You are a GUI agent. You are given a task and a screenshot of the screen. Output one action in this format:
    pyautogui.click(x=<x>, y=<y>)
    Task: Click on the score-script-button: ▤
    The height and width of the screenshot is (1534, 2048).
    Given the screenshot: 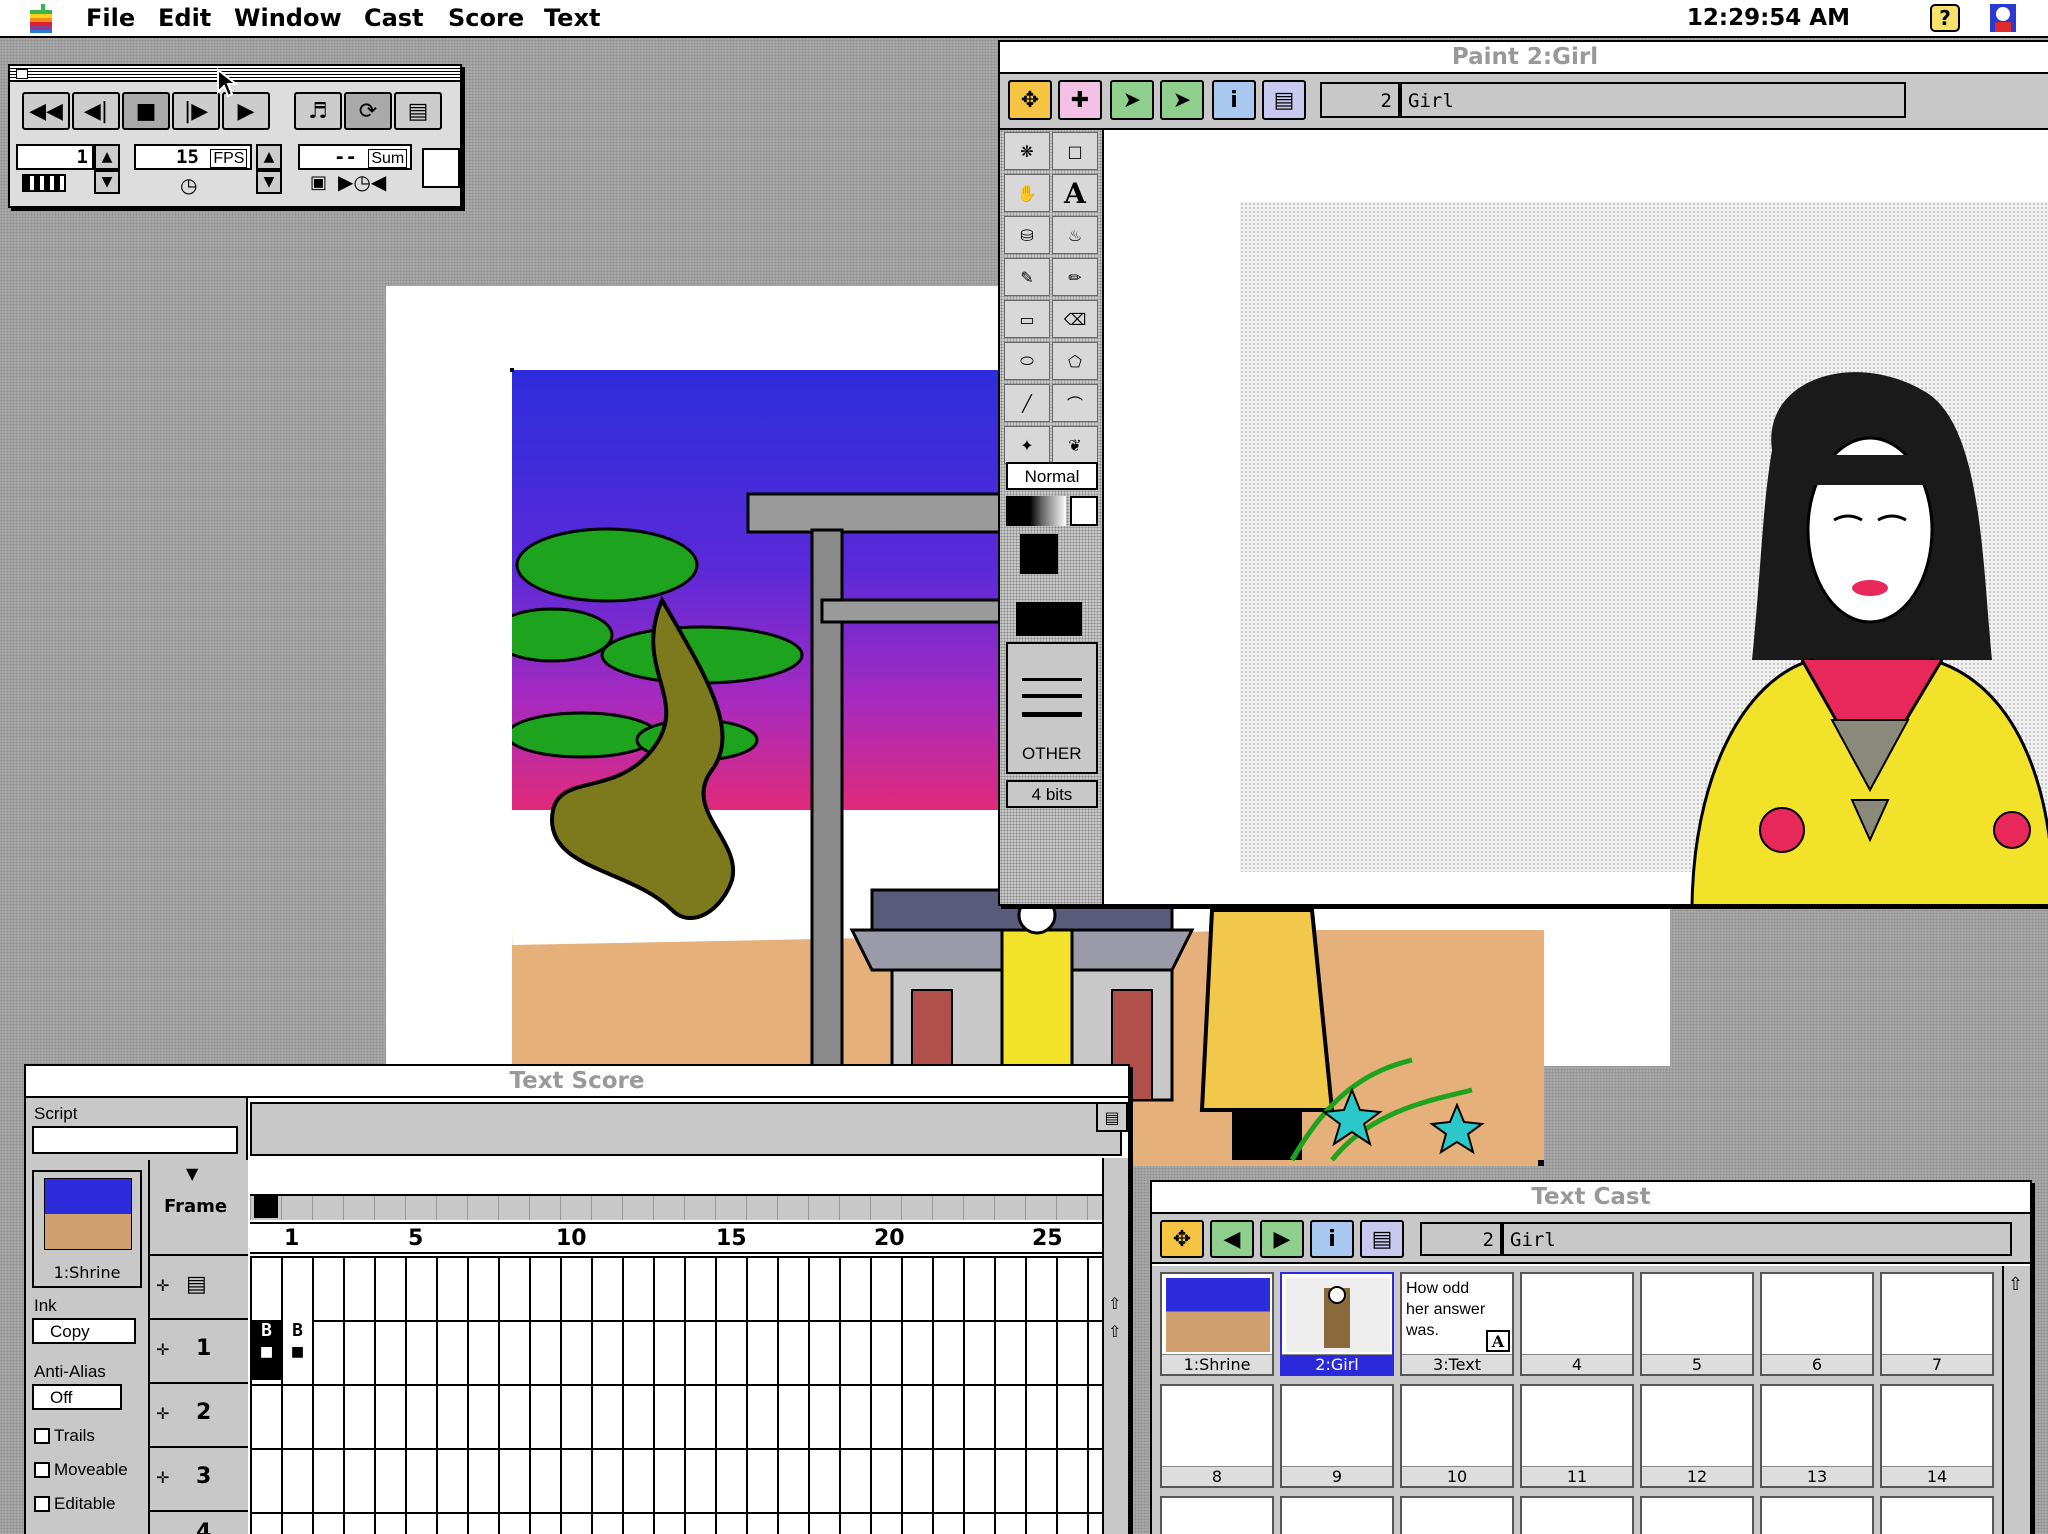 What is the action you would take?
    pyautogui.click(x=1112, y=1117)
    